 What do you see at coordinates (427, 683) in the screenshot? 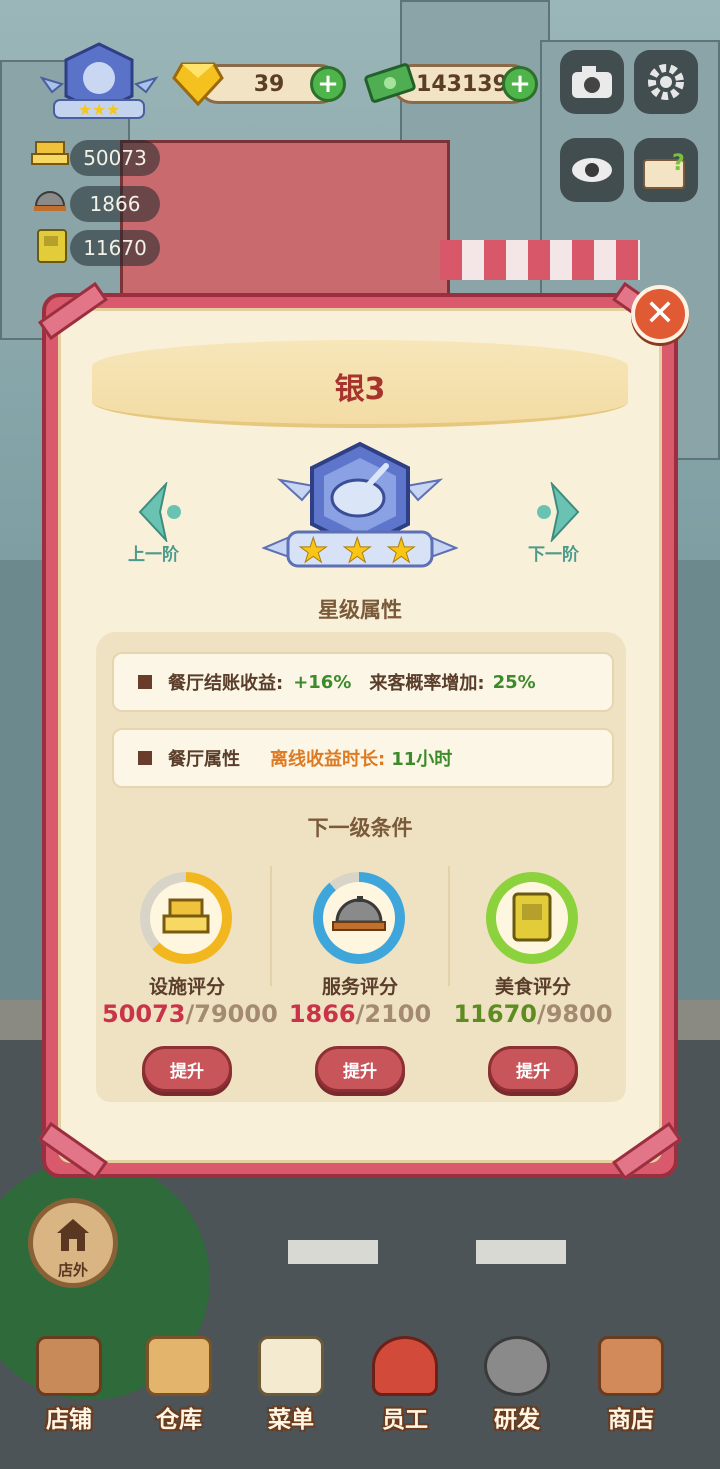
I see `guest-chance-label: 来客概率增加:` at bounding box center [427, 683].